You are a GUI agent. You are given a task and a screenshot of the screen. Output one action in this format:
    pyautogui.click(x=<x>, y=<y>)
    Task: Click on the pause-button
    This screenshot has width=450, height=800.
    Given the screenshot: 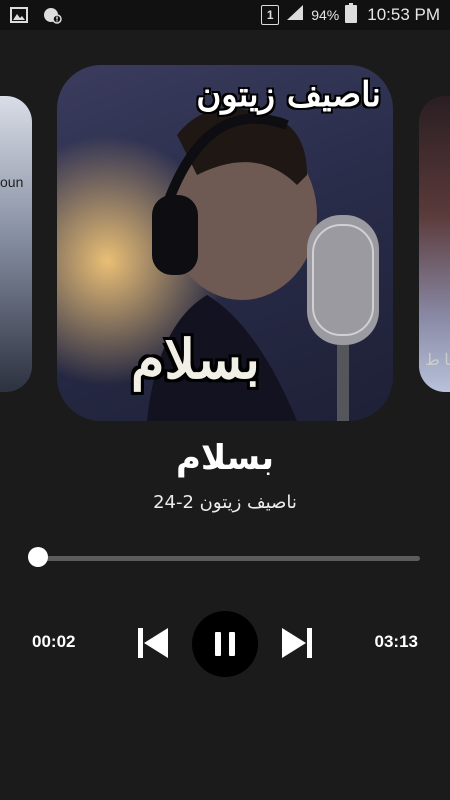 What is the action you would take?
    pyautogui.click(x=225, y=644)
    